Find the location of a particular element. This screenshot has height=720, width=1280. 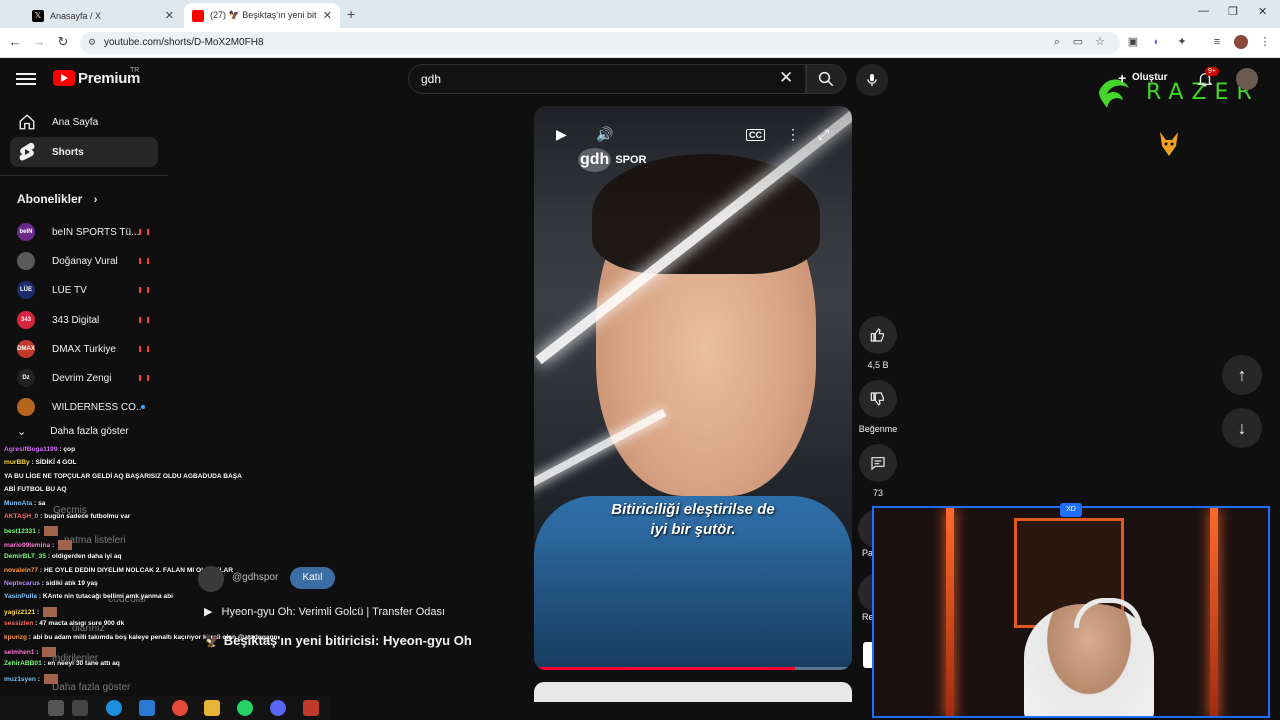

back-icon: ← is located at coordinates (15, 41).